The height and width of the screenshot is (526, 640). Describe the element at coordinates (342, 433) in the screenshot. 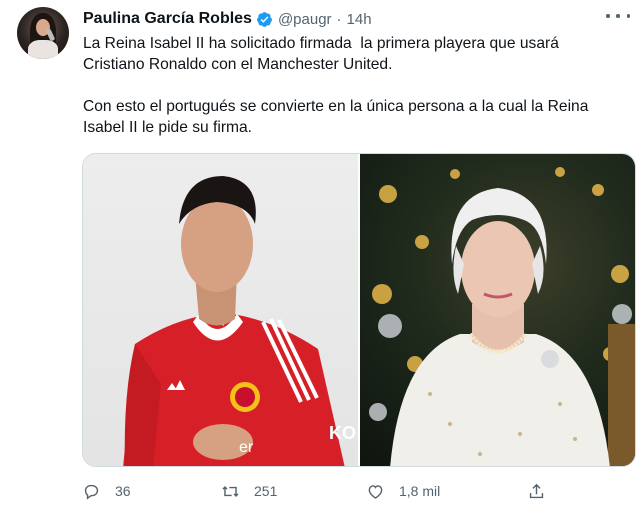

I see `jersey-sponsor-text: KO` at that location.